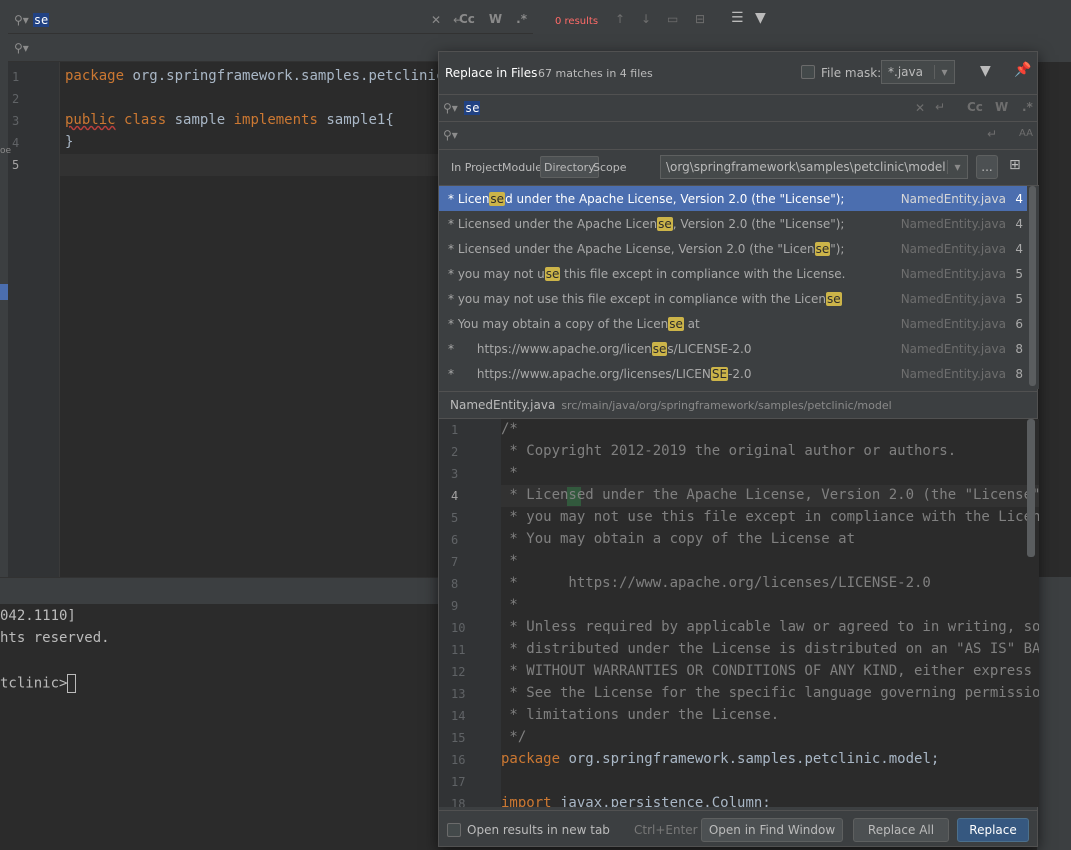  I want to click on editor-search-row: ⚲▾ se ✕ ↵ Cc W .*, so click(270, 20).